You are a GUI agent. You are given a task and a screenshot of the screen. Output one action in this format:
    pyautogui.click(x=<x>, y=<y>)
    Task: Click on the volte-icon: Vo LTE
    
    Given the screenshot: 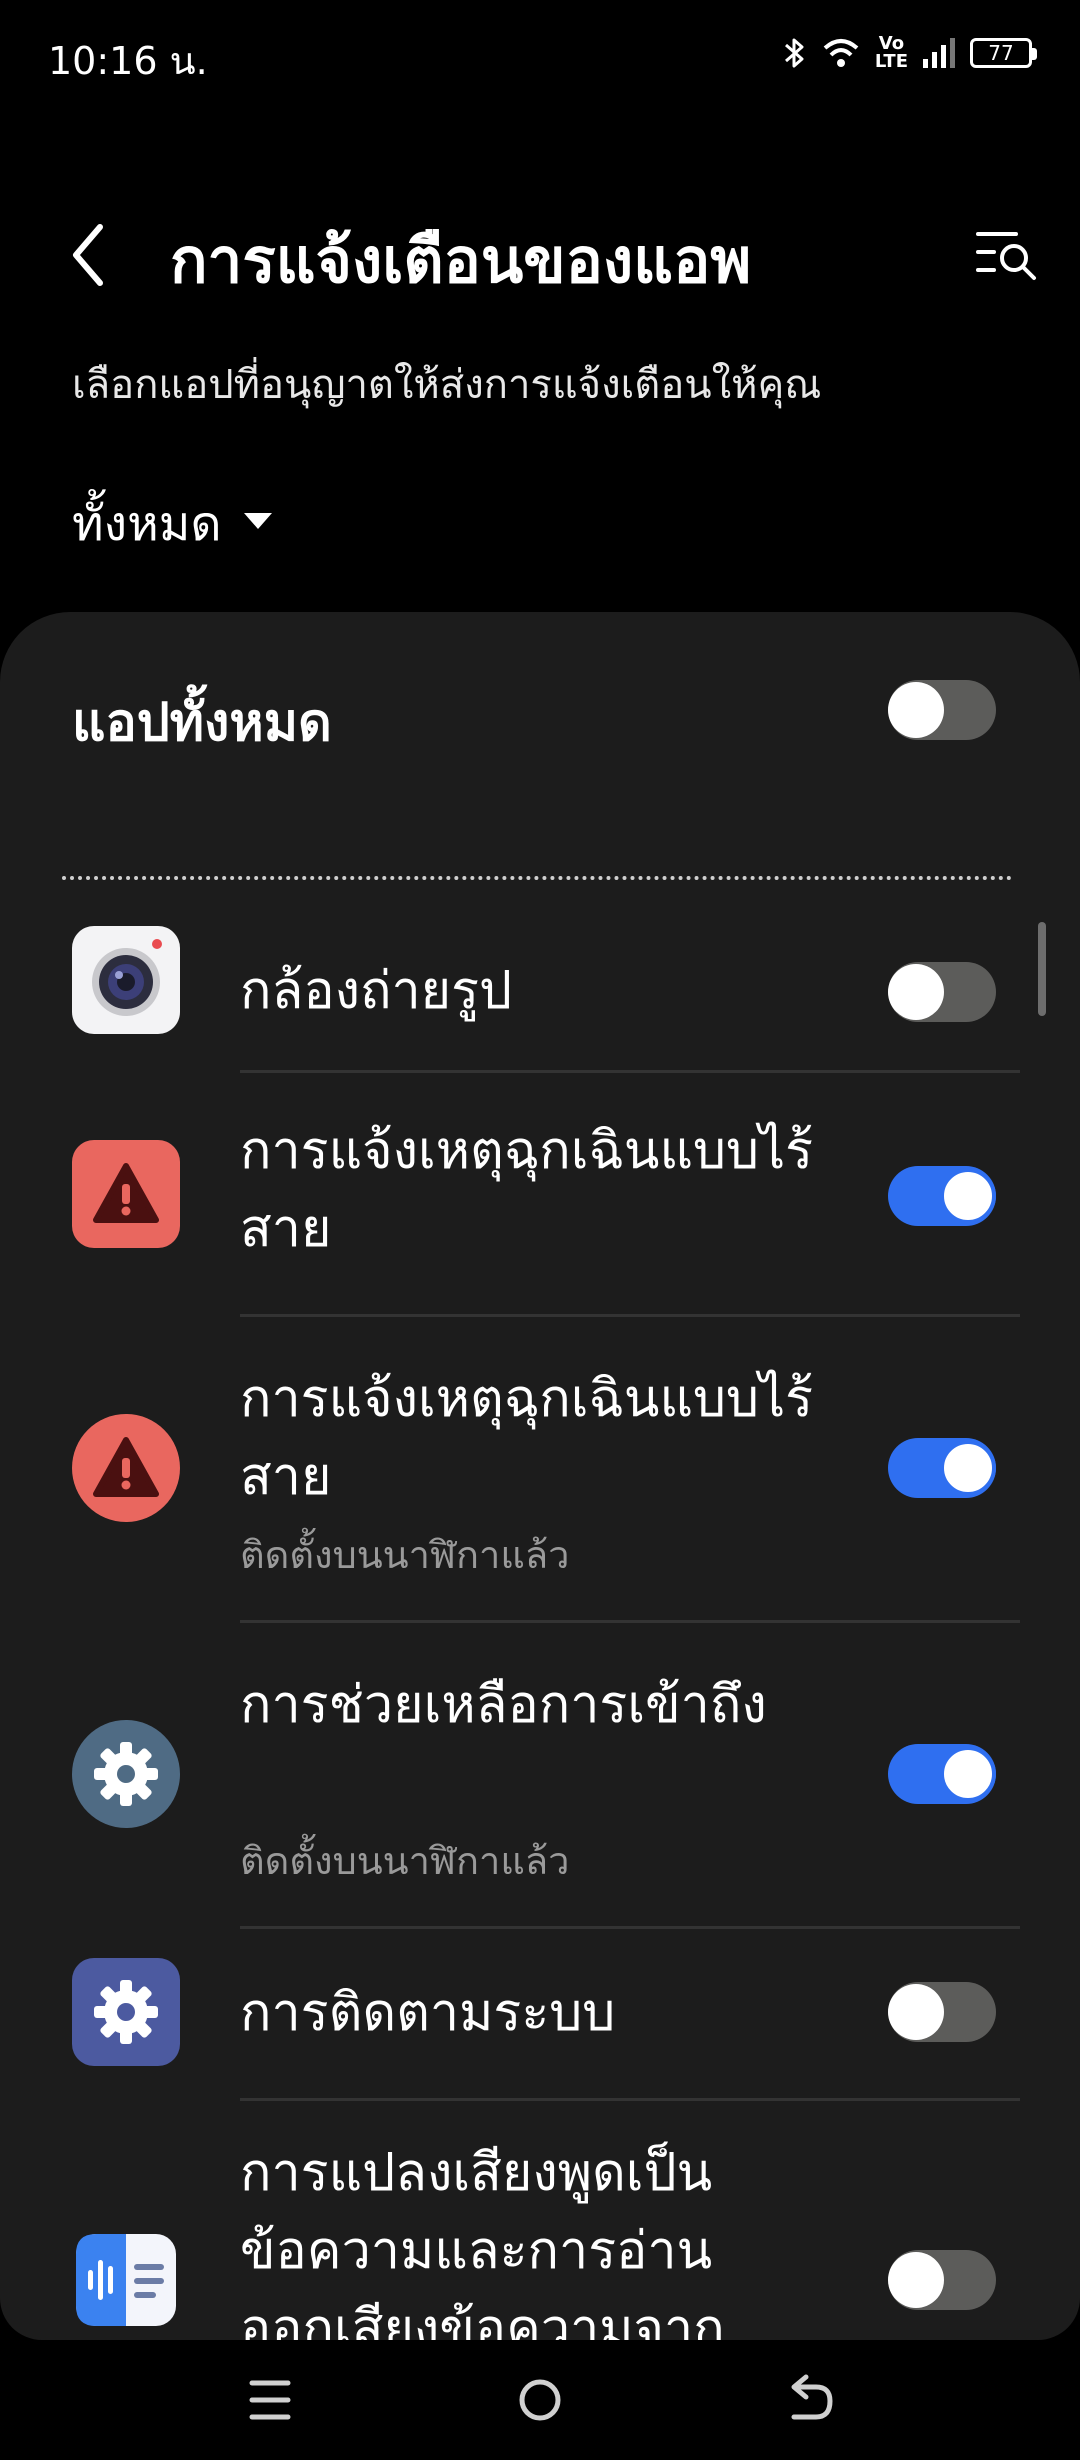 What is the action you would take?
    pyautogui.click(x=891, y=52)
    